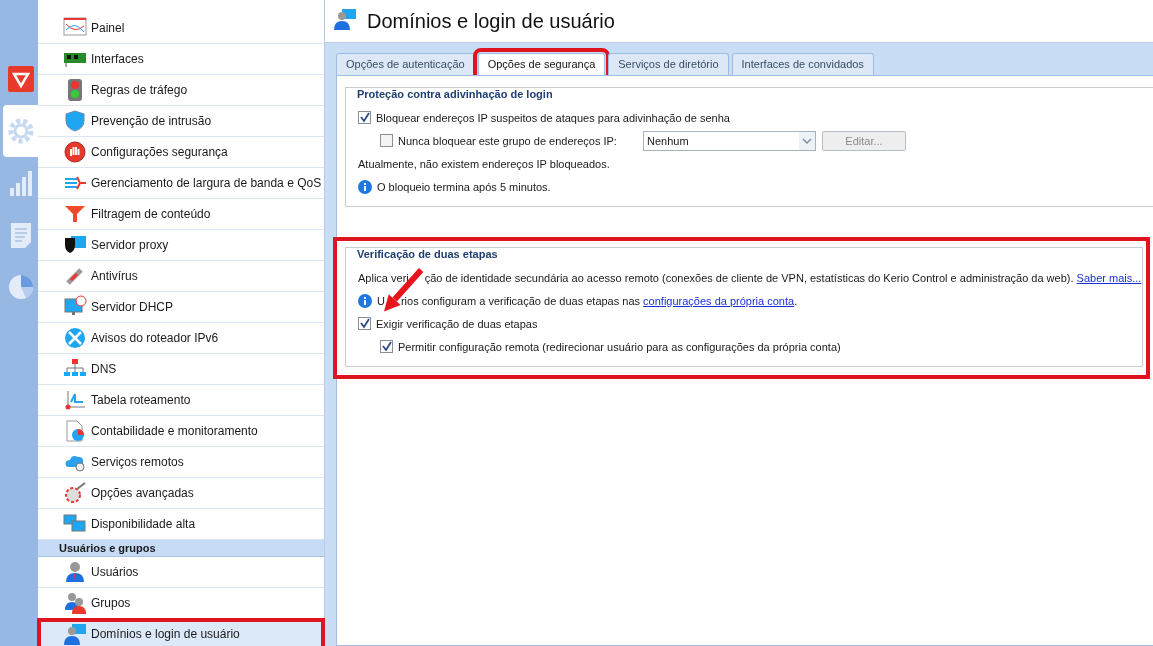 The height and width of the screenshot is (646, 1153). What do you see at coordinates (75, 603) in the screenshot?
I see `group-icon` at bounding box center [75, 603].